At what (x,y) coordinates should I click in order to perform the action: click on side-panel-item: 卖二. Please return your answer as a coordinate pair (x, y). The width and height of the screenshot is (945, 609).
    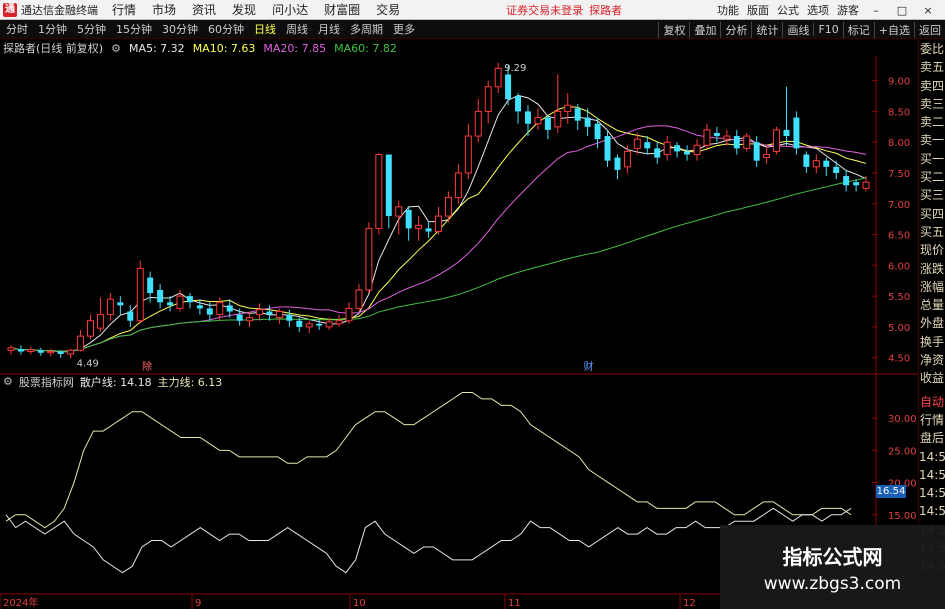
    Looking at the image, I should click on (932, 122).